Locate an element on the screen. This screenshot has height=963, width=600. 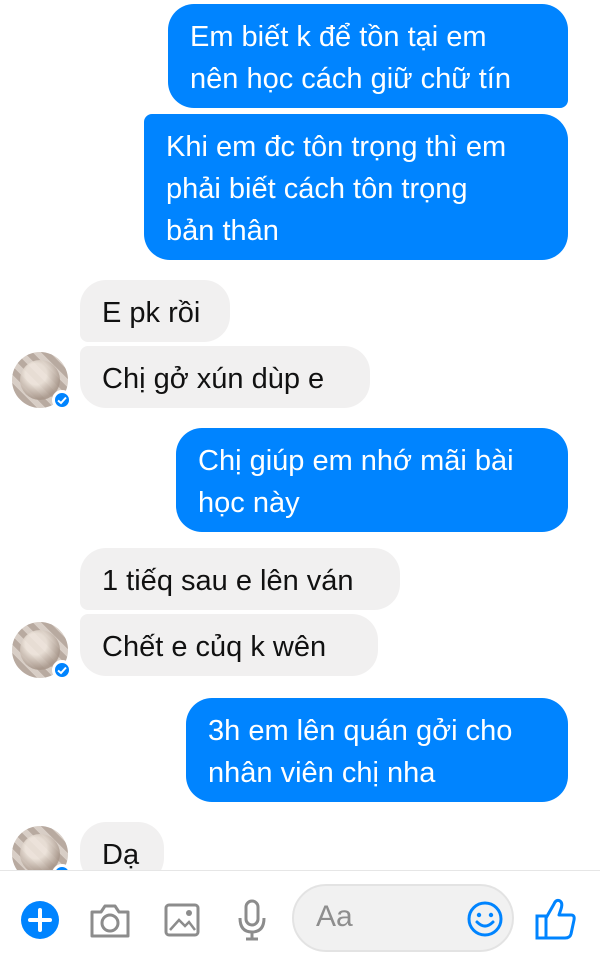
plus-icon is located at coordinates (40, 922).